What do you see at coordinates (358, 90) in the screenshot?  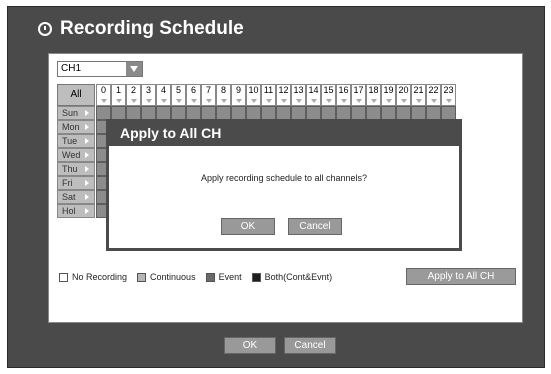 I see `hour-label: 17` at bounding box center [358, 90].